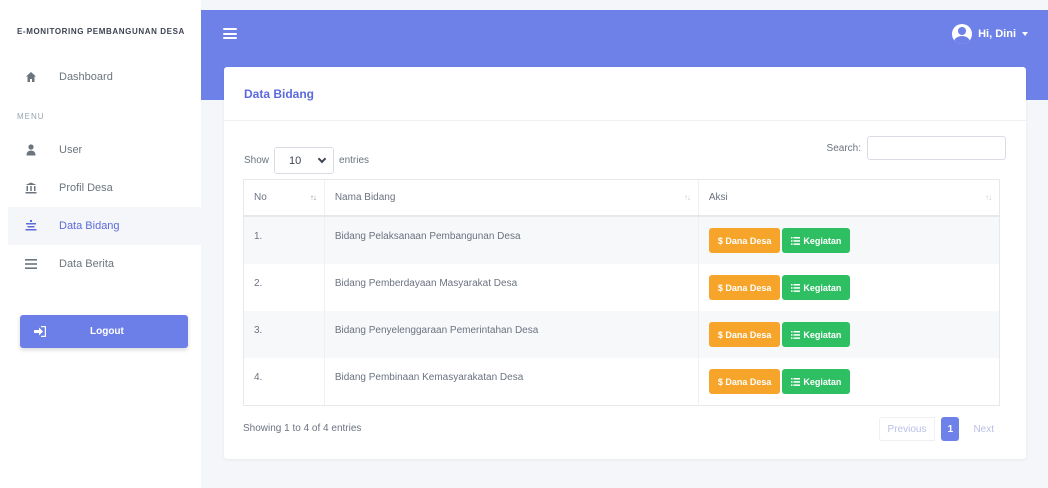 This screenshot has height=488, width=1048. What do you see at coordinates (510, 334) in the screenshot?
I see `cell-nama-bidang: Bidang Penyelenggaraan Pemerintahan Desa` at bounding box center [510, 334].